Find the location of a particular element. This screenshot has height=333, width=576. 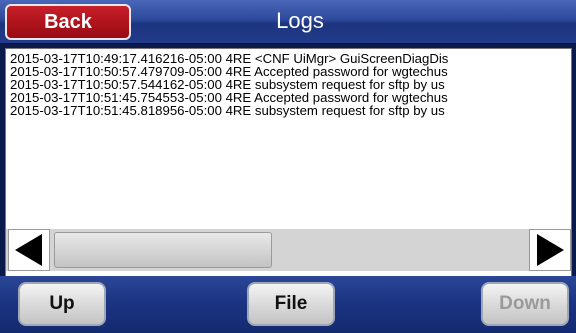

horizontal-scrollbar is located at coordinates (288, 250).